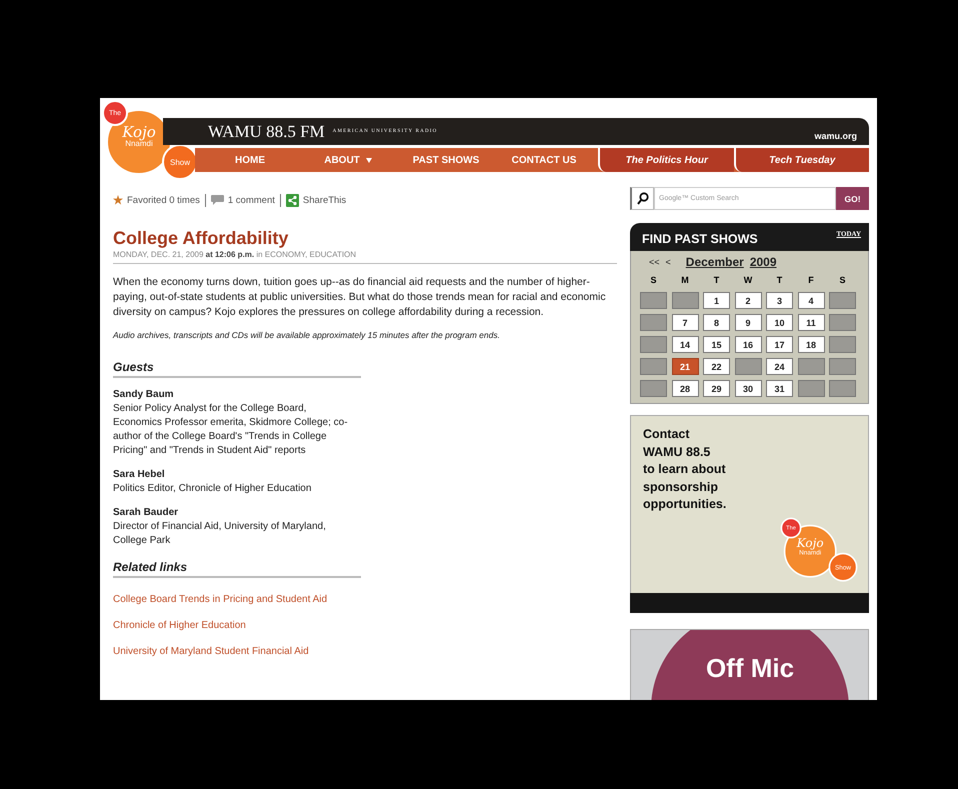  I want to click on calendar-day: 24, so click(779, 366).